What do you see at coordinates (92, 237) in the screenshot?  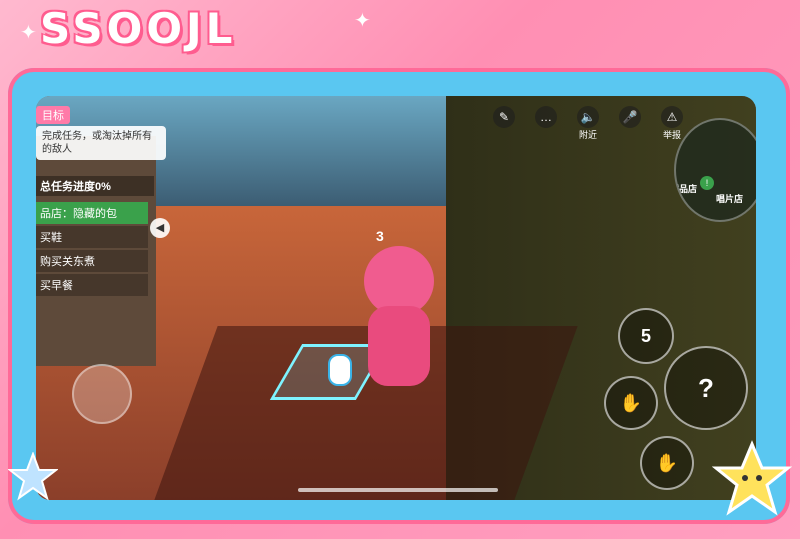 I see `task-item: 买鞋` at bounding box center [92, 237].